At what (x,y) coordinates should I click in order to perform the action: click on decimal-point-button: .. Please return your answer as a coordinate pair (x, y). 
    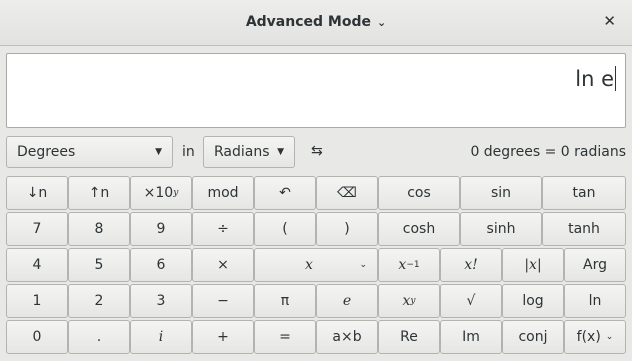
    Looking at the image, I should click on (99, 337).